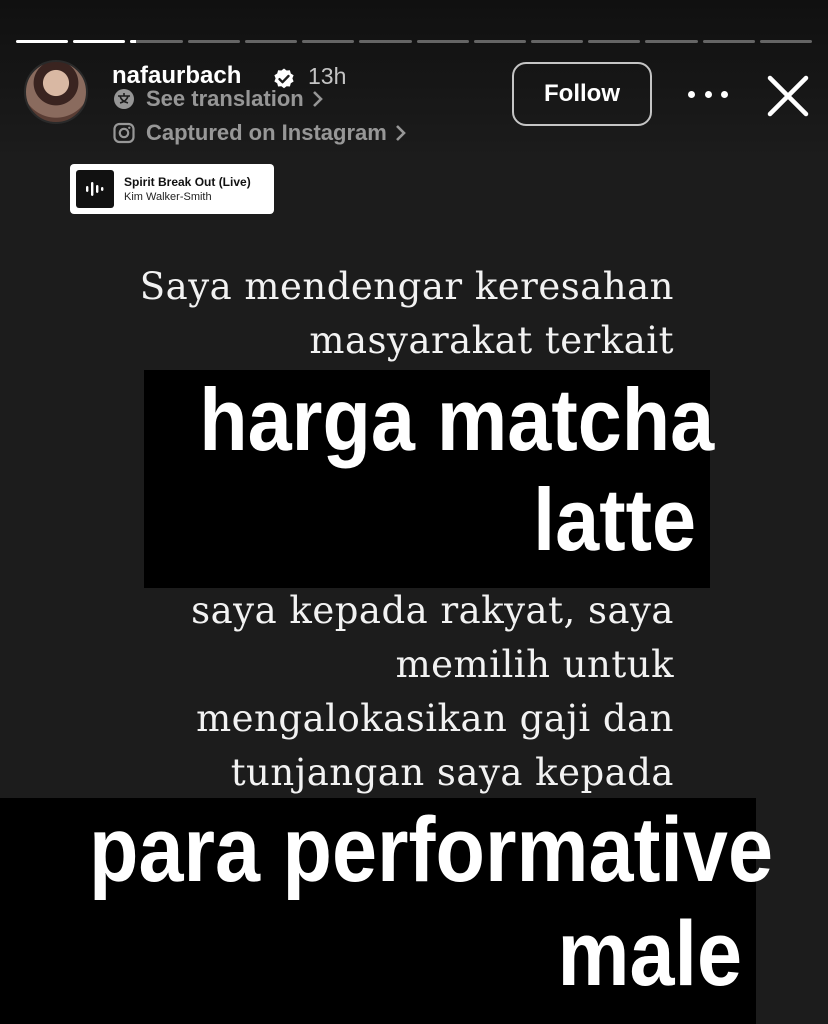  I want to click on intro-line: masyarakat terkait, so click(491, 340).